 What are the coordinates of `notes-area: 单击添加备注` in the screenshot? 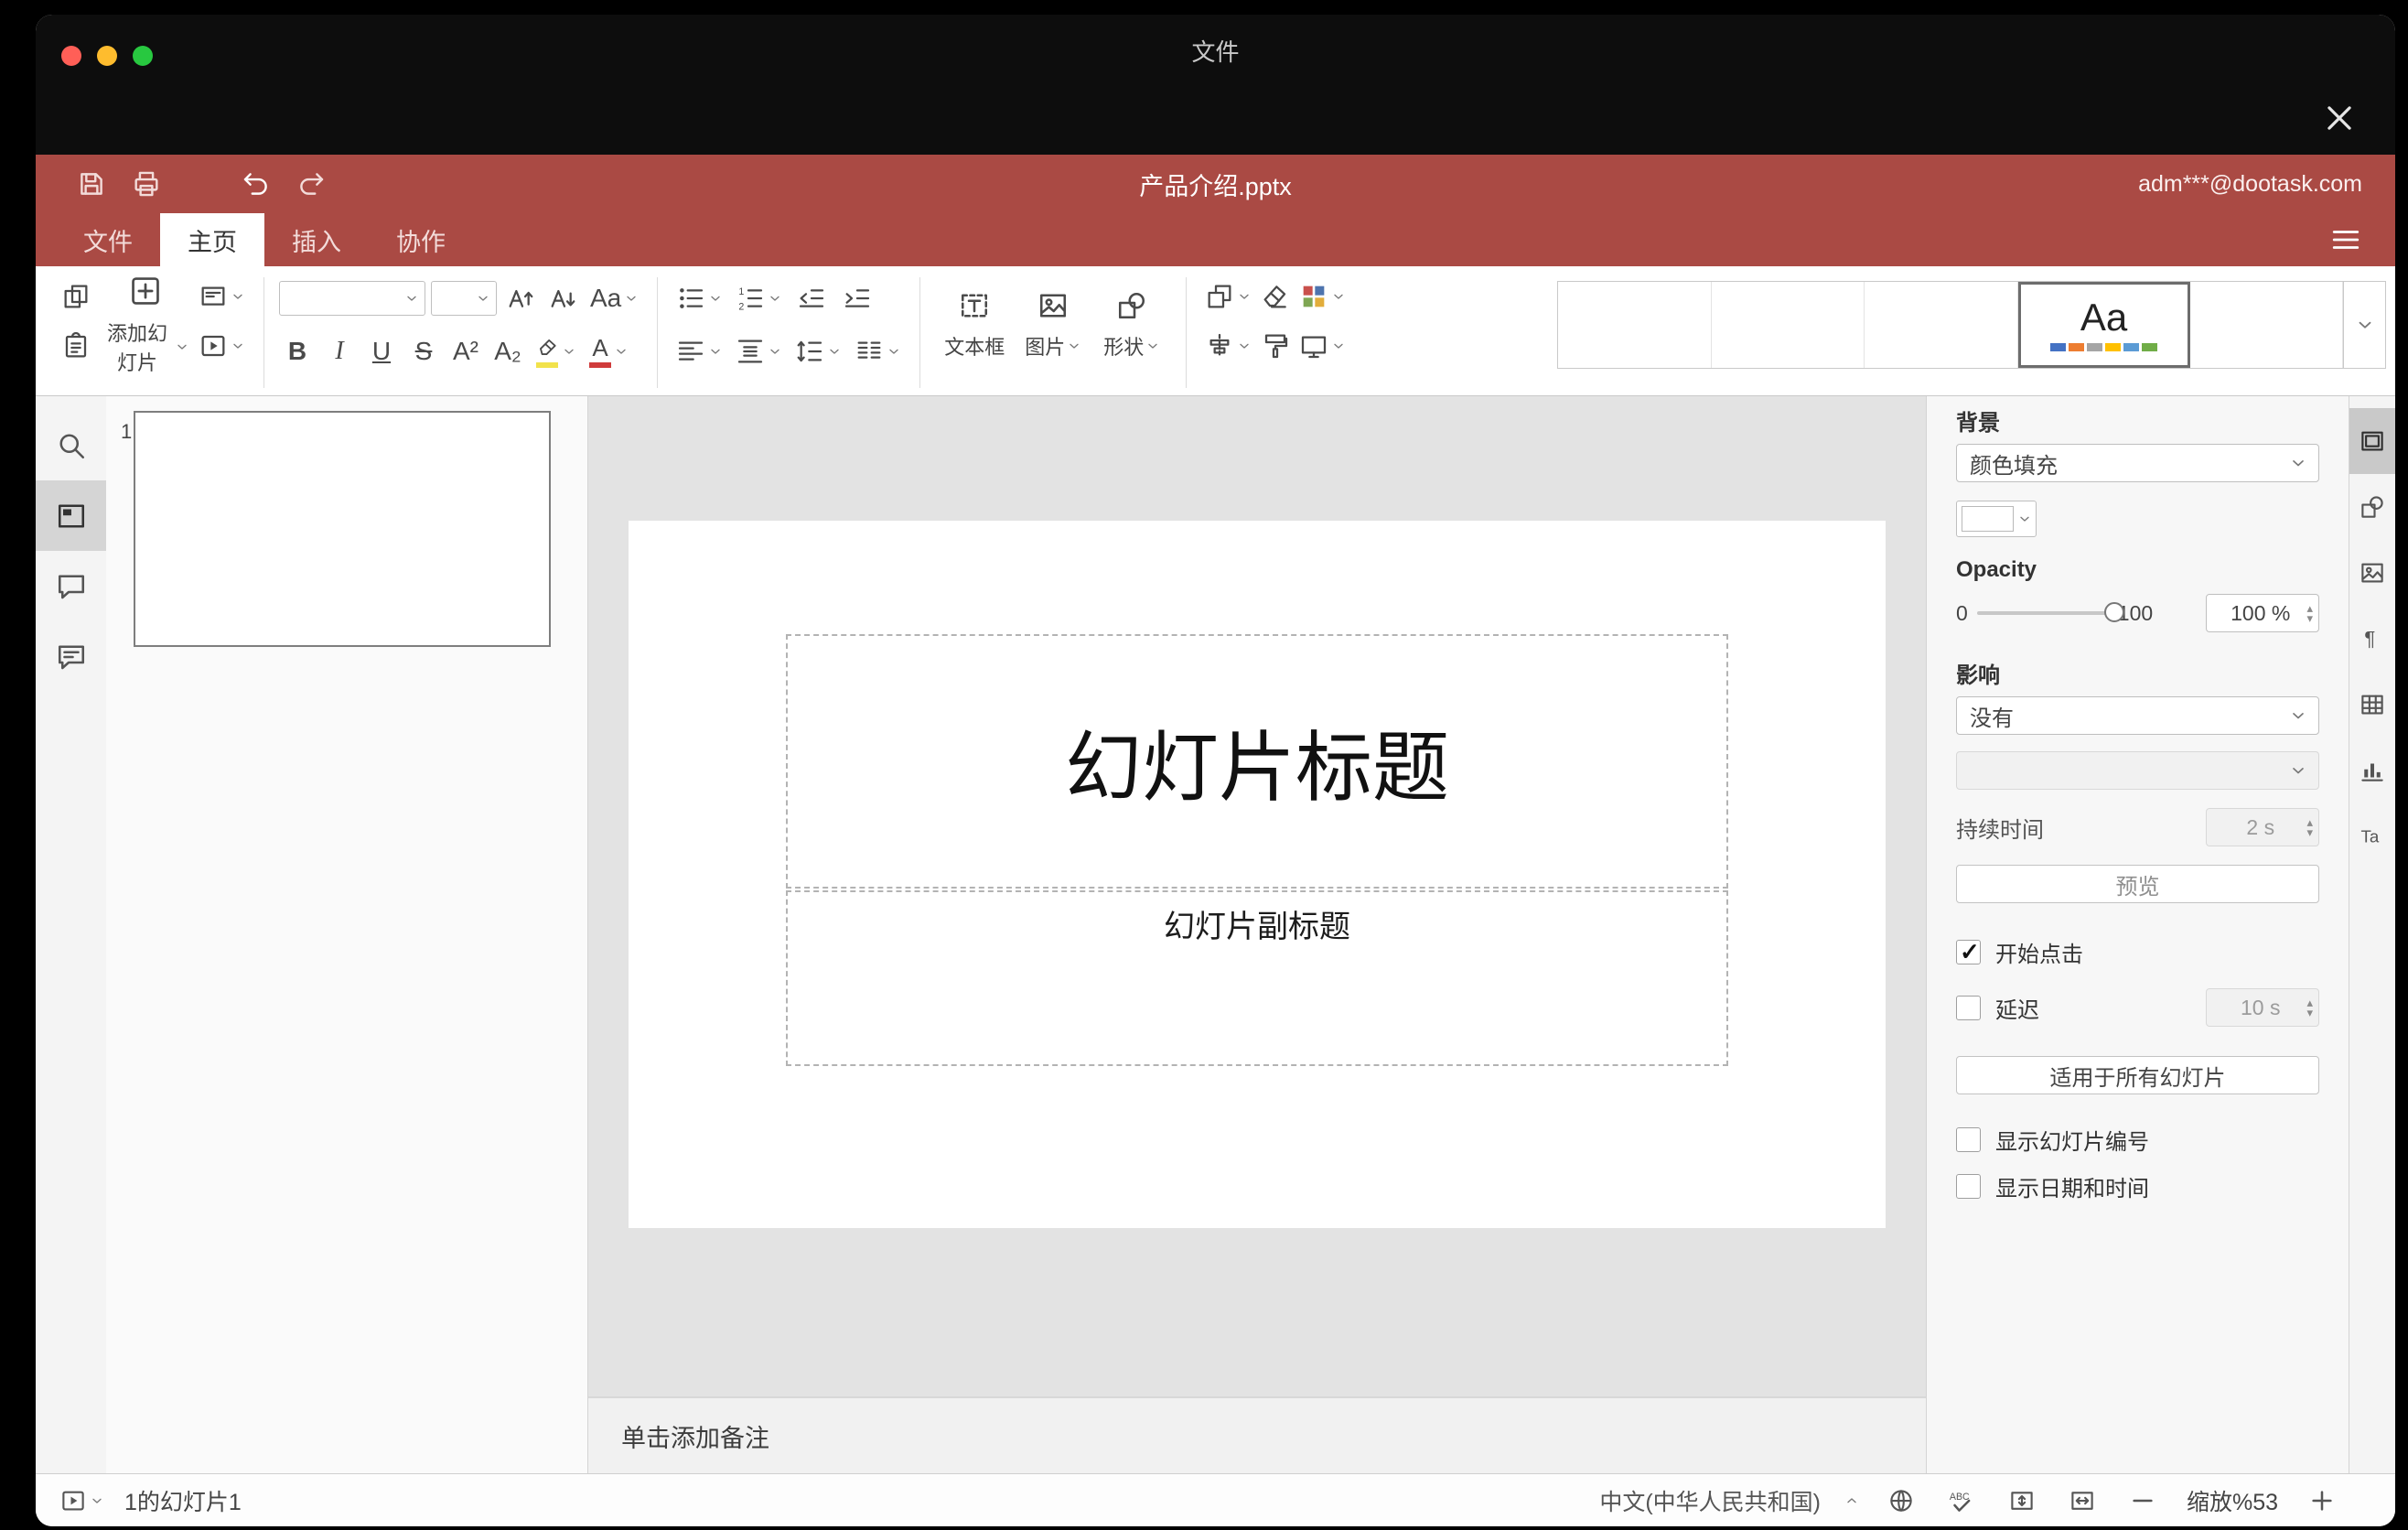 It's located at (1257, 1434).